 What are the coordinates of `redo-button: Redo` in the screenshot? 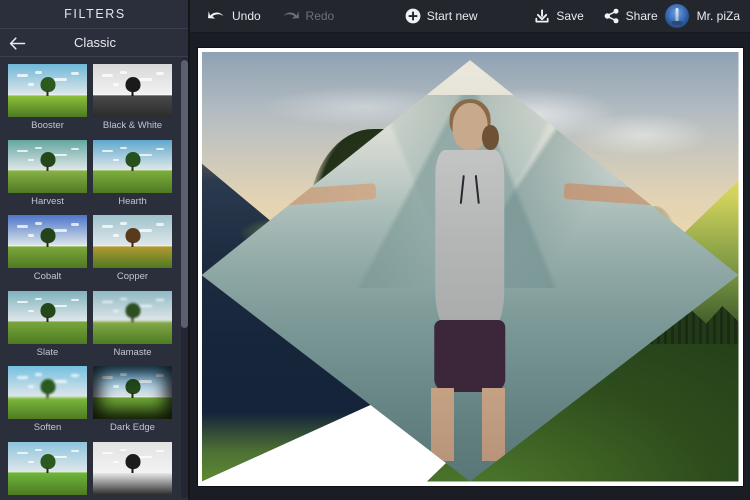 It's located at (308, 16).